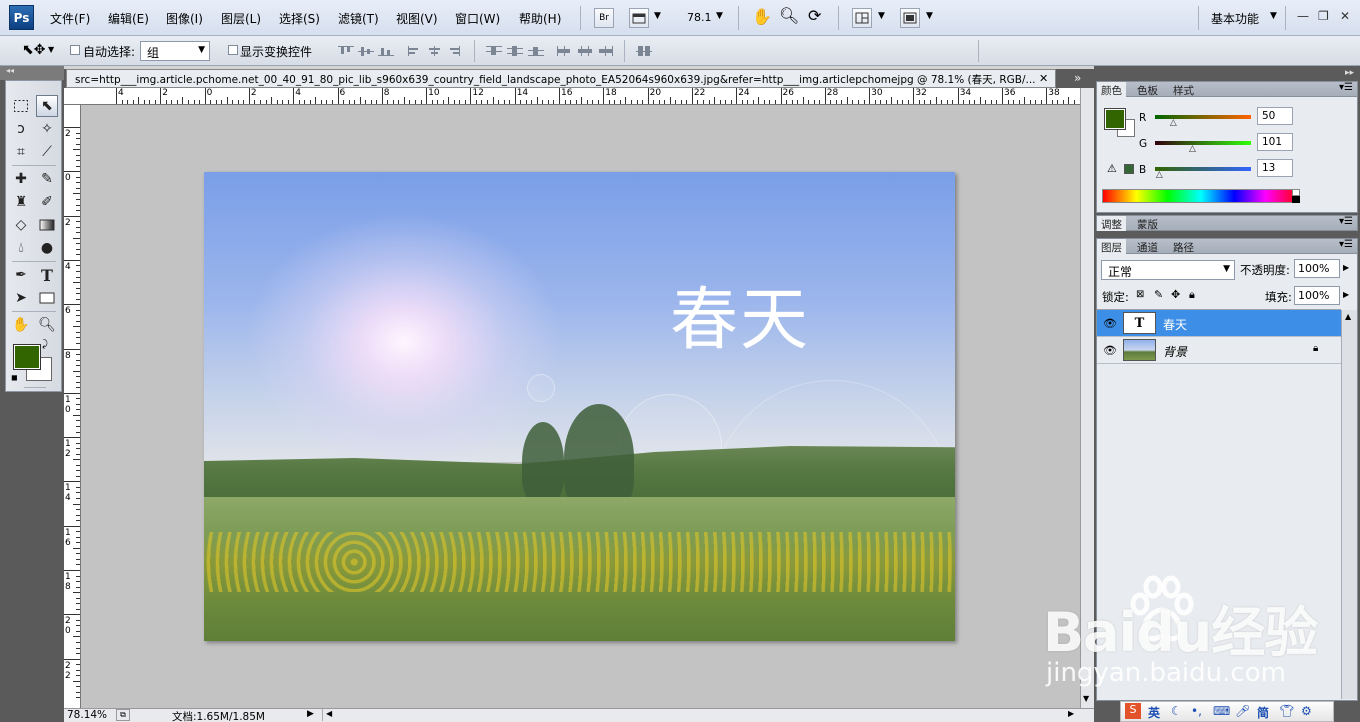  What do you see at coordinates (1111, 246) in the screenshot?
I see `tab-layers: 图层` at bounding box center [1111, 246].